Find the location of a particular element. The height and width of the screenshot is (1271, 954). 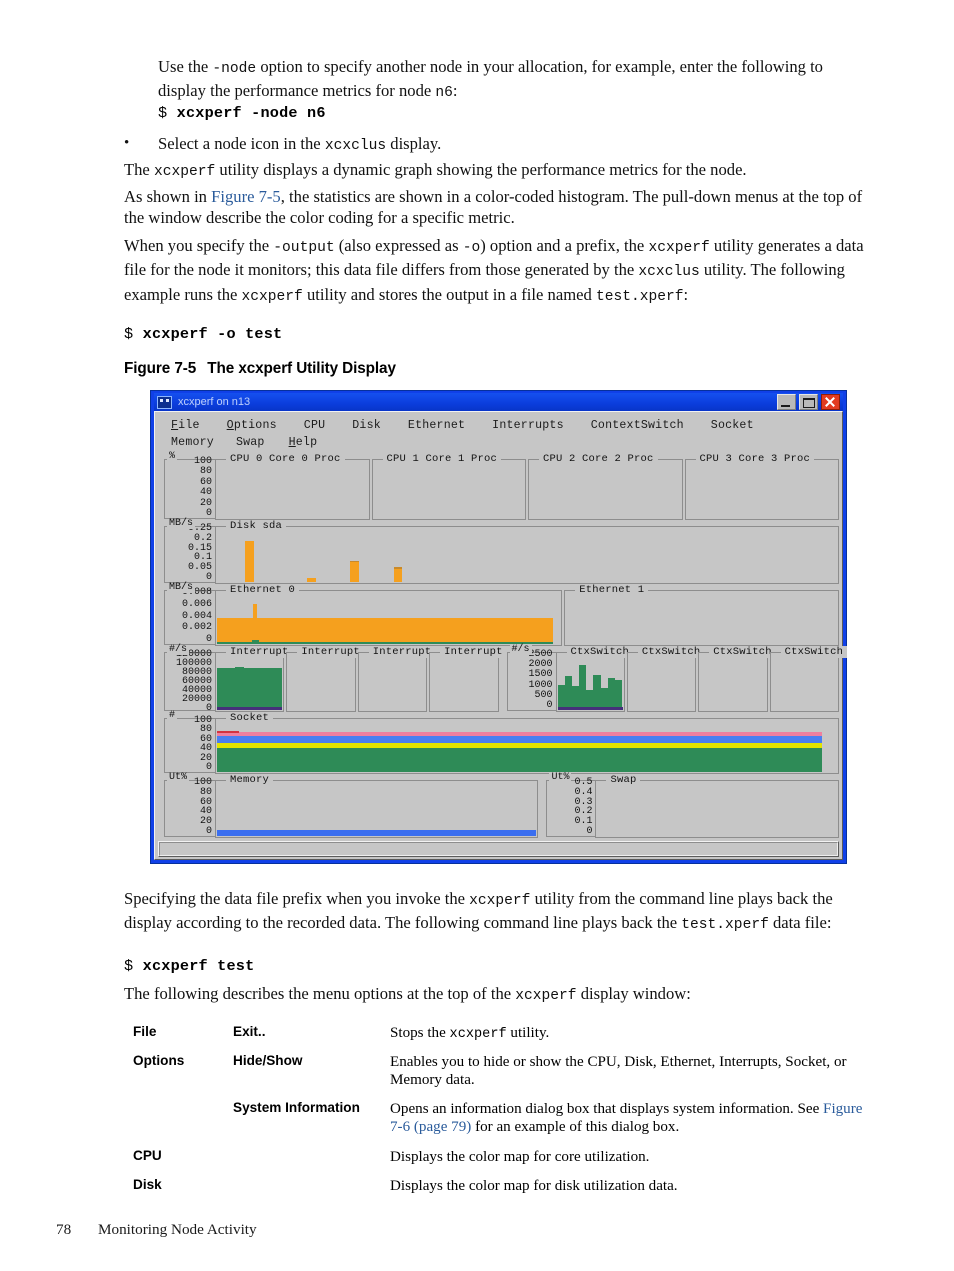

disk-sda-title: Disk sda is located at coordinates (256, 526).